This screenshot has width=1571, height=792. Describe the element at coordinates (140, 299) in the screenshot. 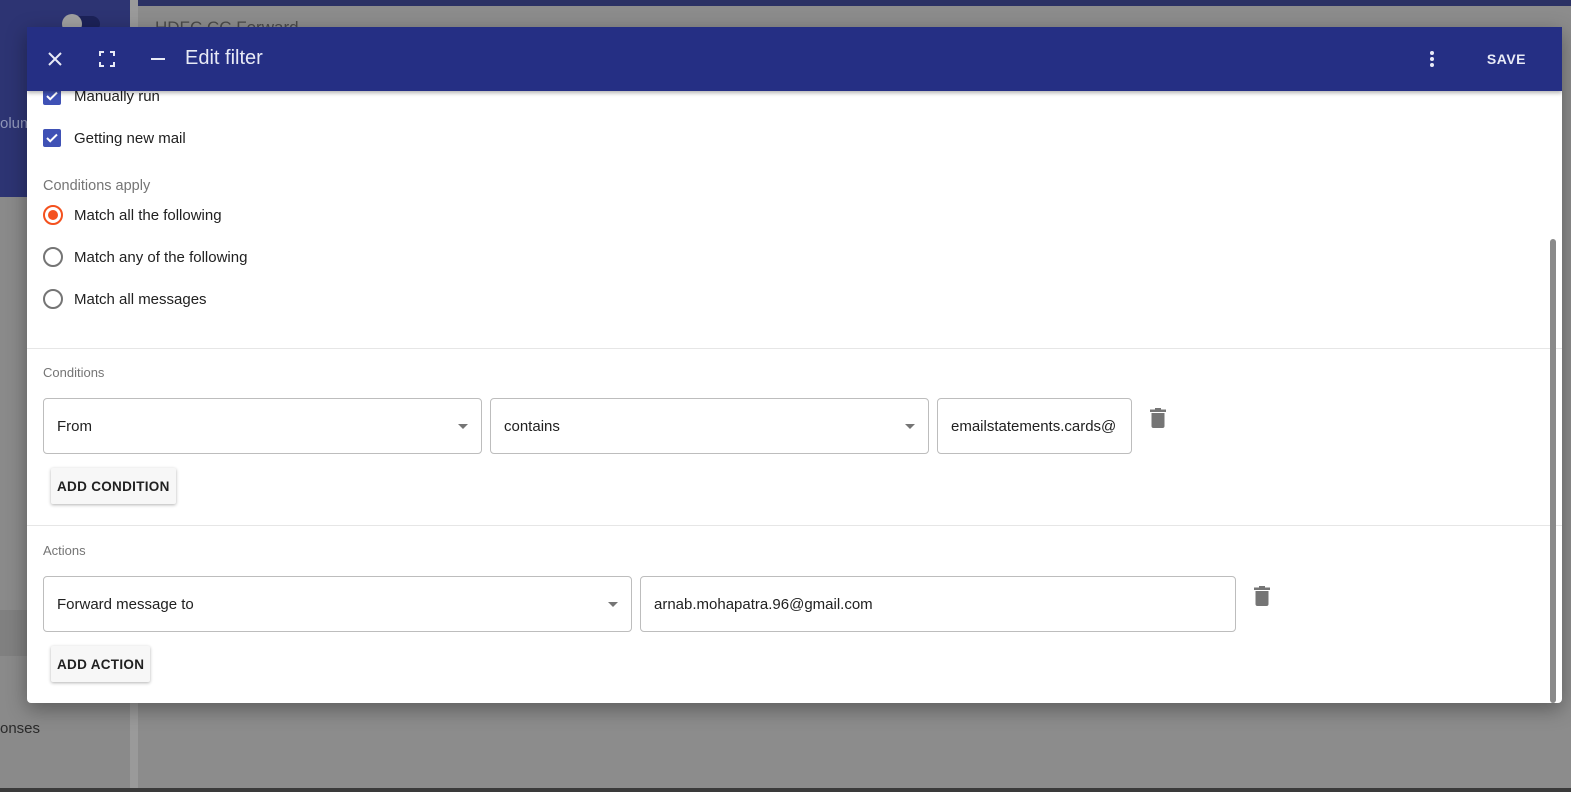

I see `radio-label: Match all messages` at that location.